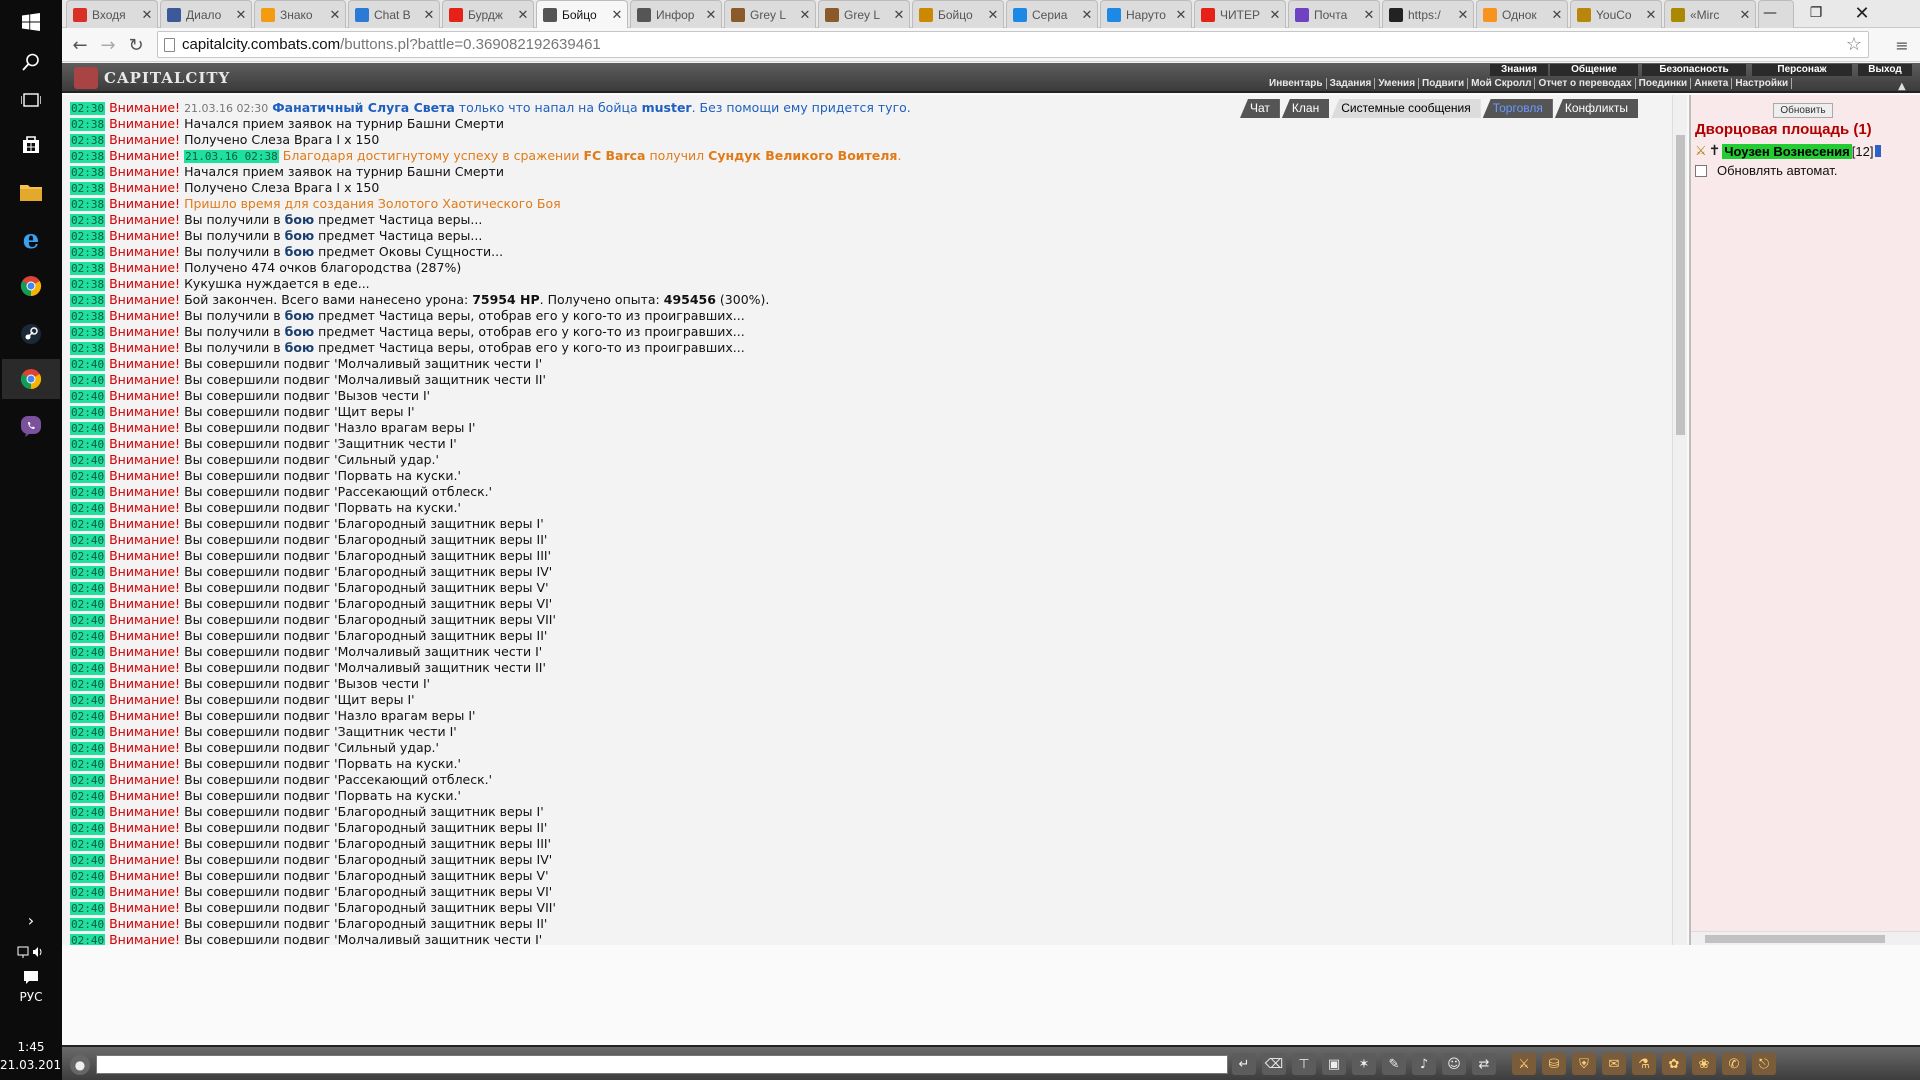 The height and width of the screenshot is (1080, 1920). What do you see at coordinates (1614, 1064) in the screenshot?
I see `scroll-icon: ✉` at bounding box center [1614, 1064].